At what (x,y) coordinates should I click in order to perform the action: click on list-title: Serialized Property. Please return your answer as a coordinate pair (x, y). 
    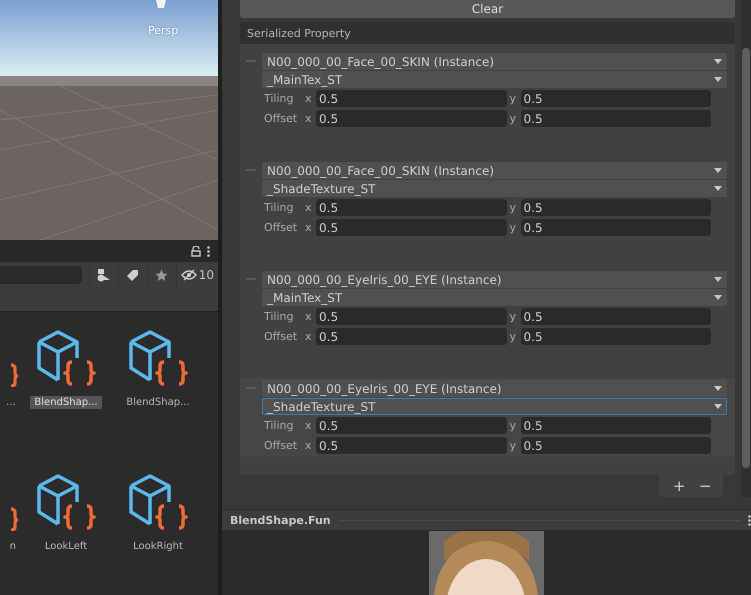
    Looking at the image, I should click on (299, 33).